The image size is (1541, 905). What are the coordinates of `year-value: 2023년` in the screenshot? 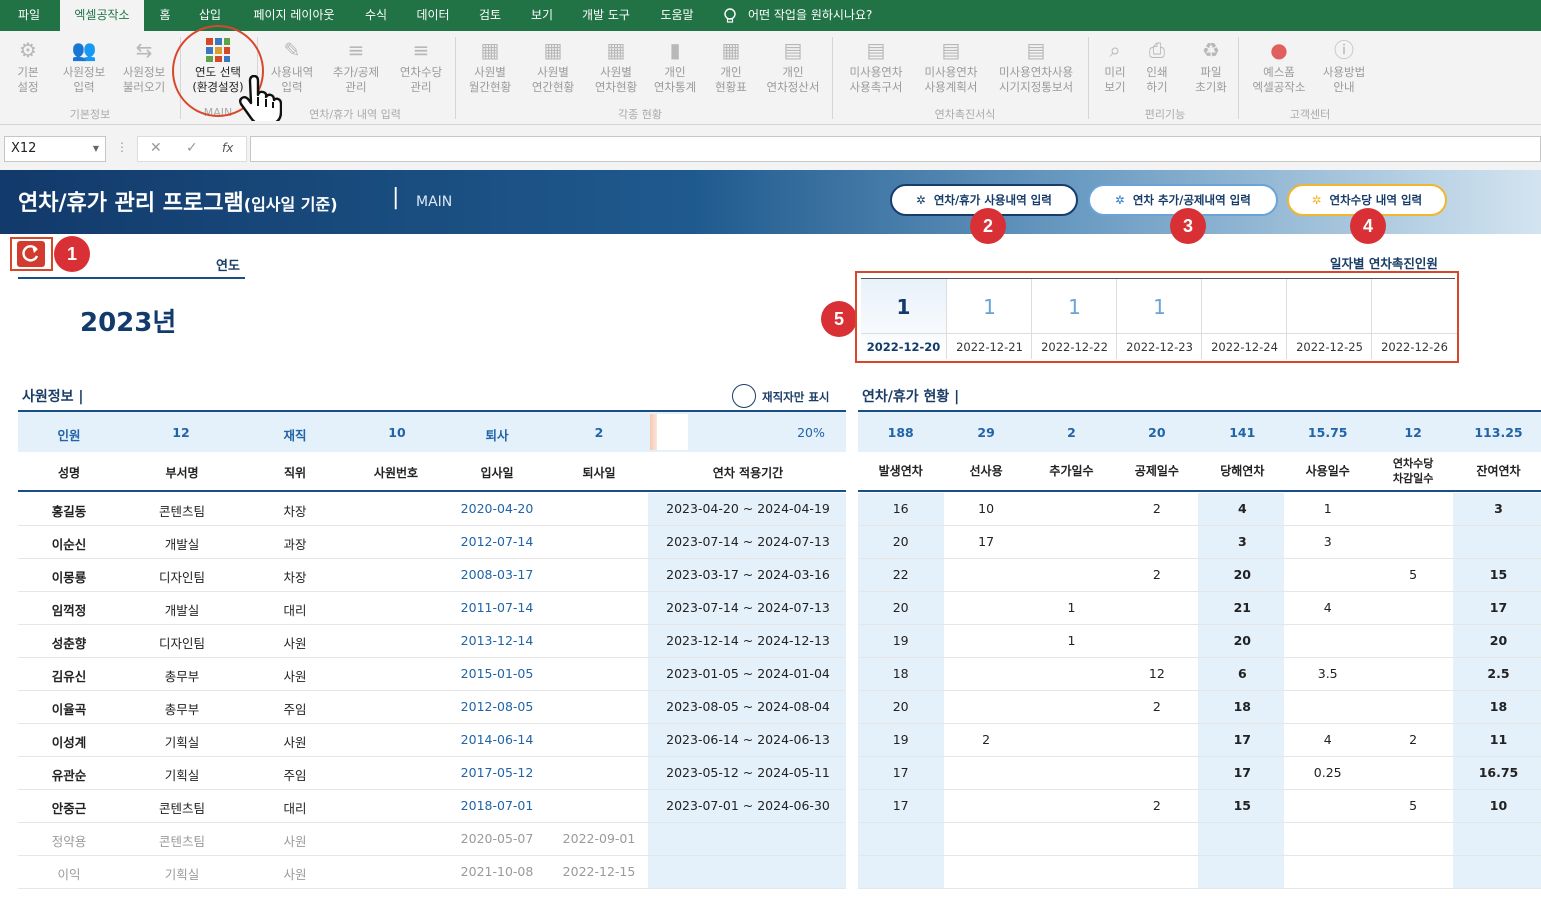 It's located at (128, 320).